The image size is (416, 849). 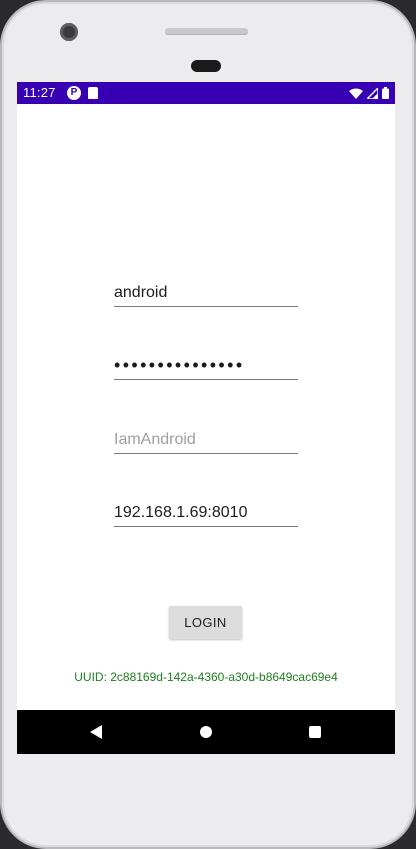 I want to click on sd-card-icon, so click(x=93, y=93).